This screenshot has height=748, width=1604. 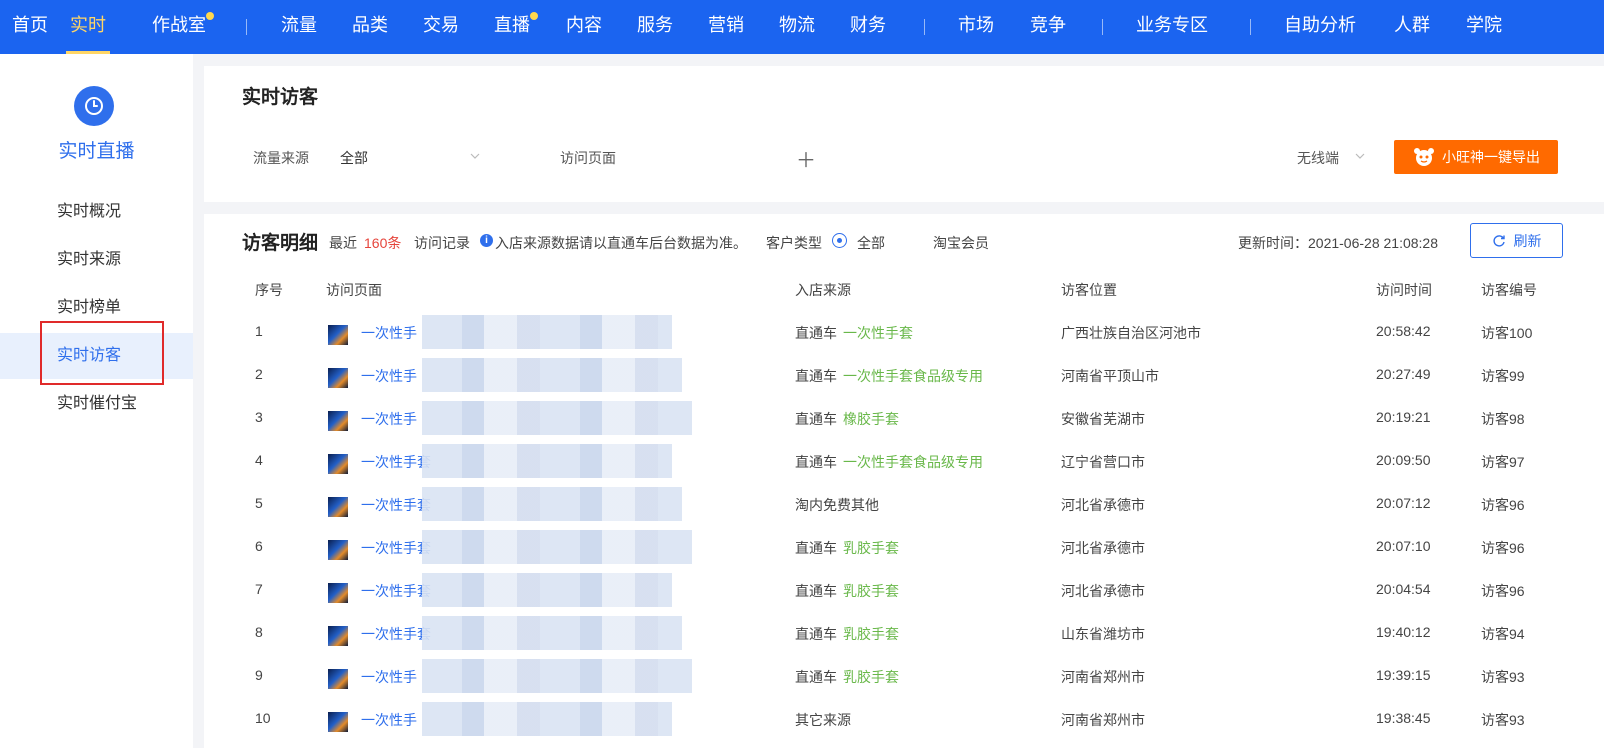 I want to click on row-number: 8, so click(x=259, y=632).